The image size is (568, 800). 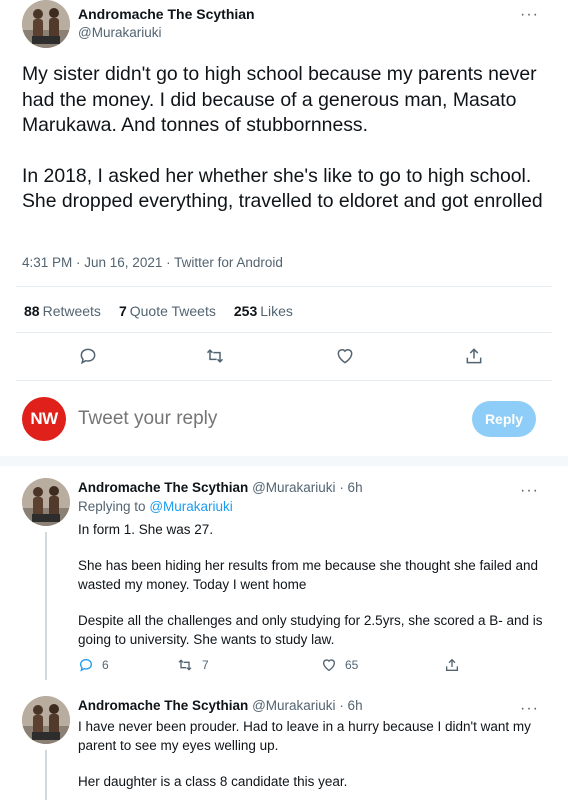 I want to click on likes-stat: 253 Likes, so click(x=263, y=311).